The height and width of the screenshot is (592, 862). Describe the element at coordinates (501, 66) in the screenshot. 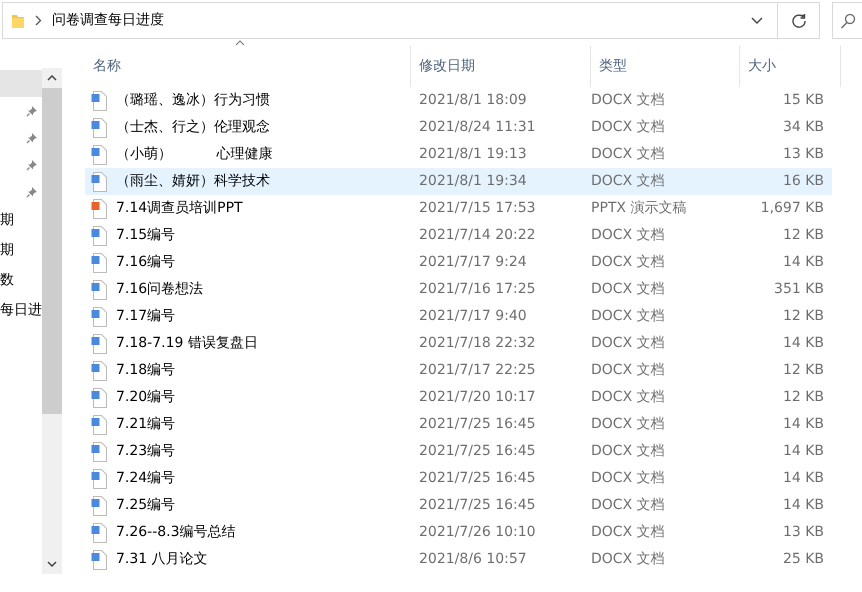

I see `column-header: 修改日期` at that location.